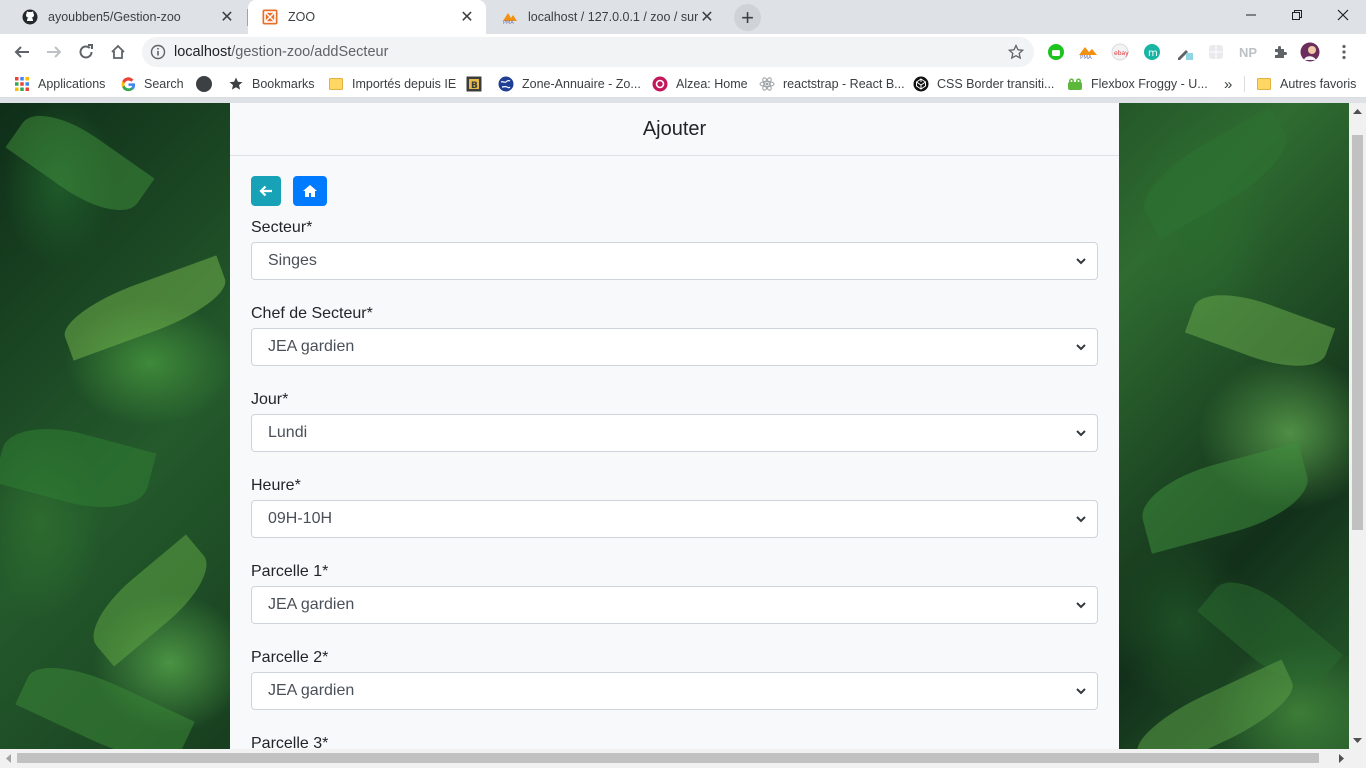  I want to click on tab-title: ayoubben5/Gestion-zoo, so click(114, 17).